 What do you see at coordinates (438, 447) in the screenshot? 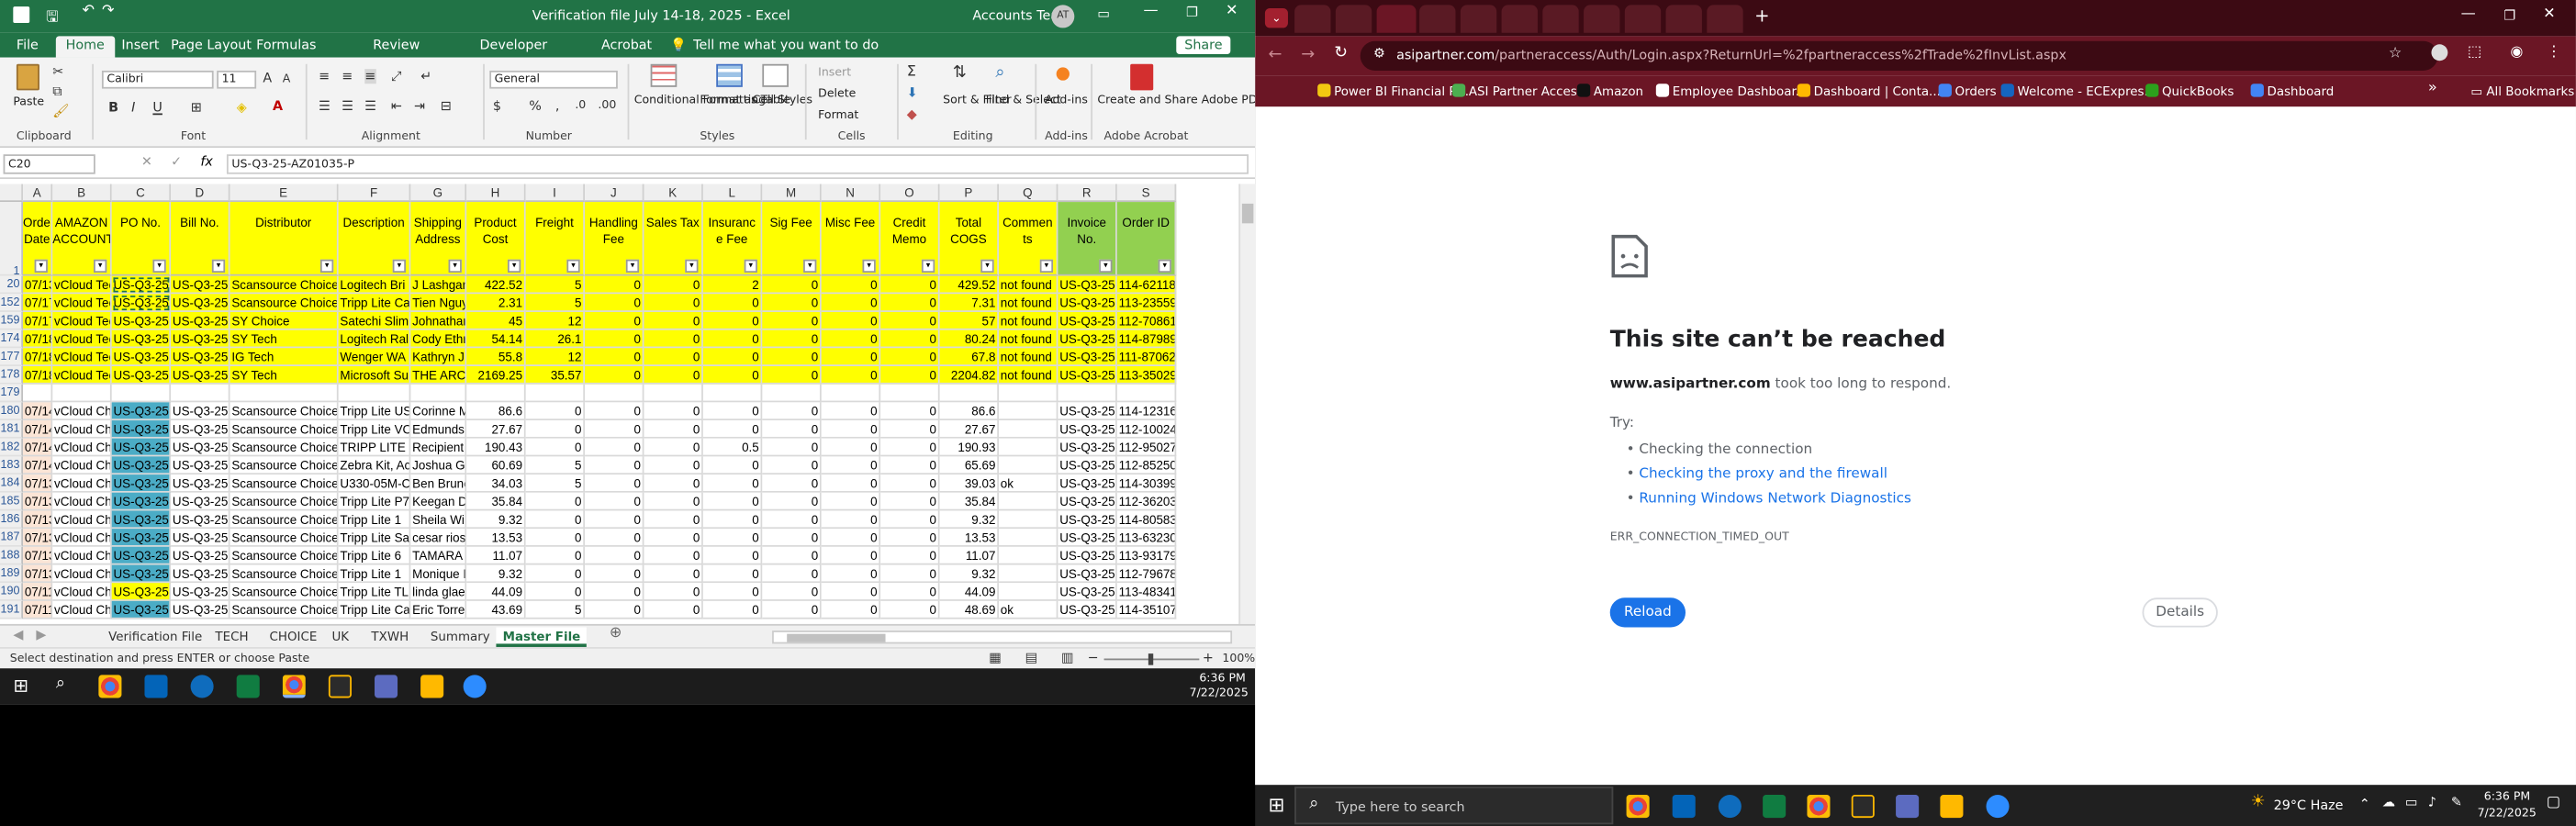
I see `cell: Recipient` at bounding box center [438, 447].